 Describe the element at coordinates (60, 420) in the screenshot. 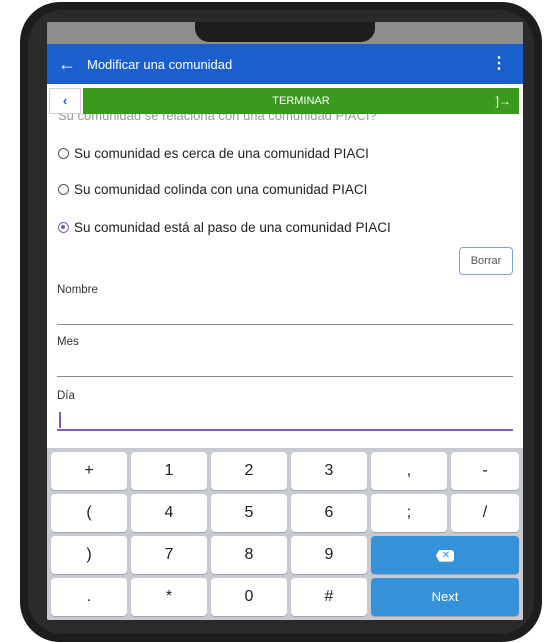

I see `text-cursor` at that location.